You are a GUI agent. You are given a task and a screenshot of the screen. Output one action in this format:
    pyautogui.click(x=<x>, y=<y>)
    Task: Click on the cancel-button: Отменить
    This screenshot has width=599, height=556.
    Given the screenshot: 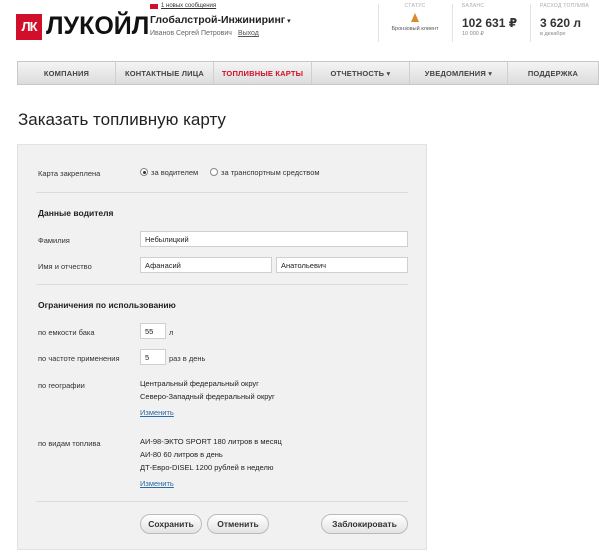 What is the action you would take?
    pyautogui.click(x=238, y=524)
    